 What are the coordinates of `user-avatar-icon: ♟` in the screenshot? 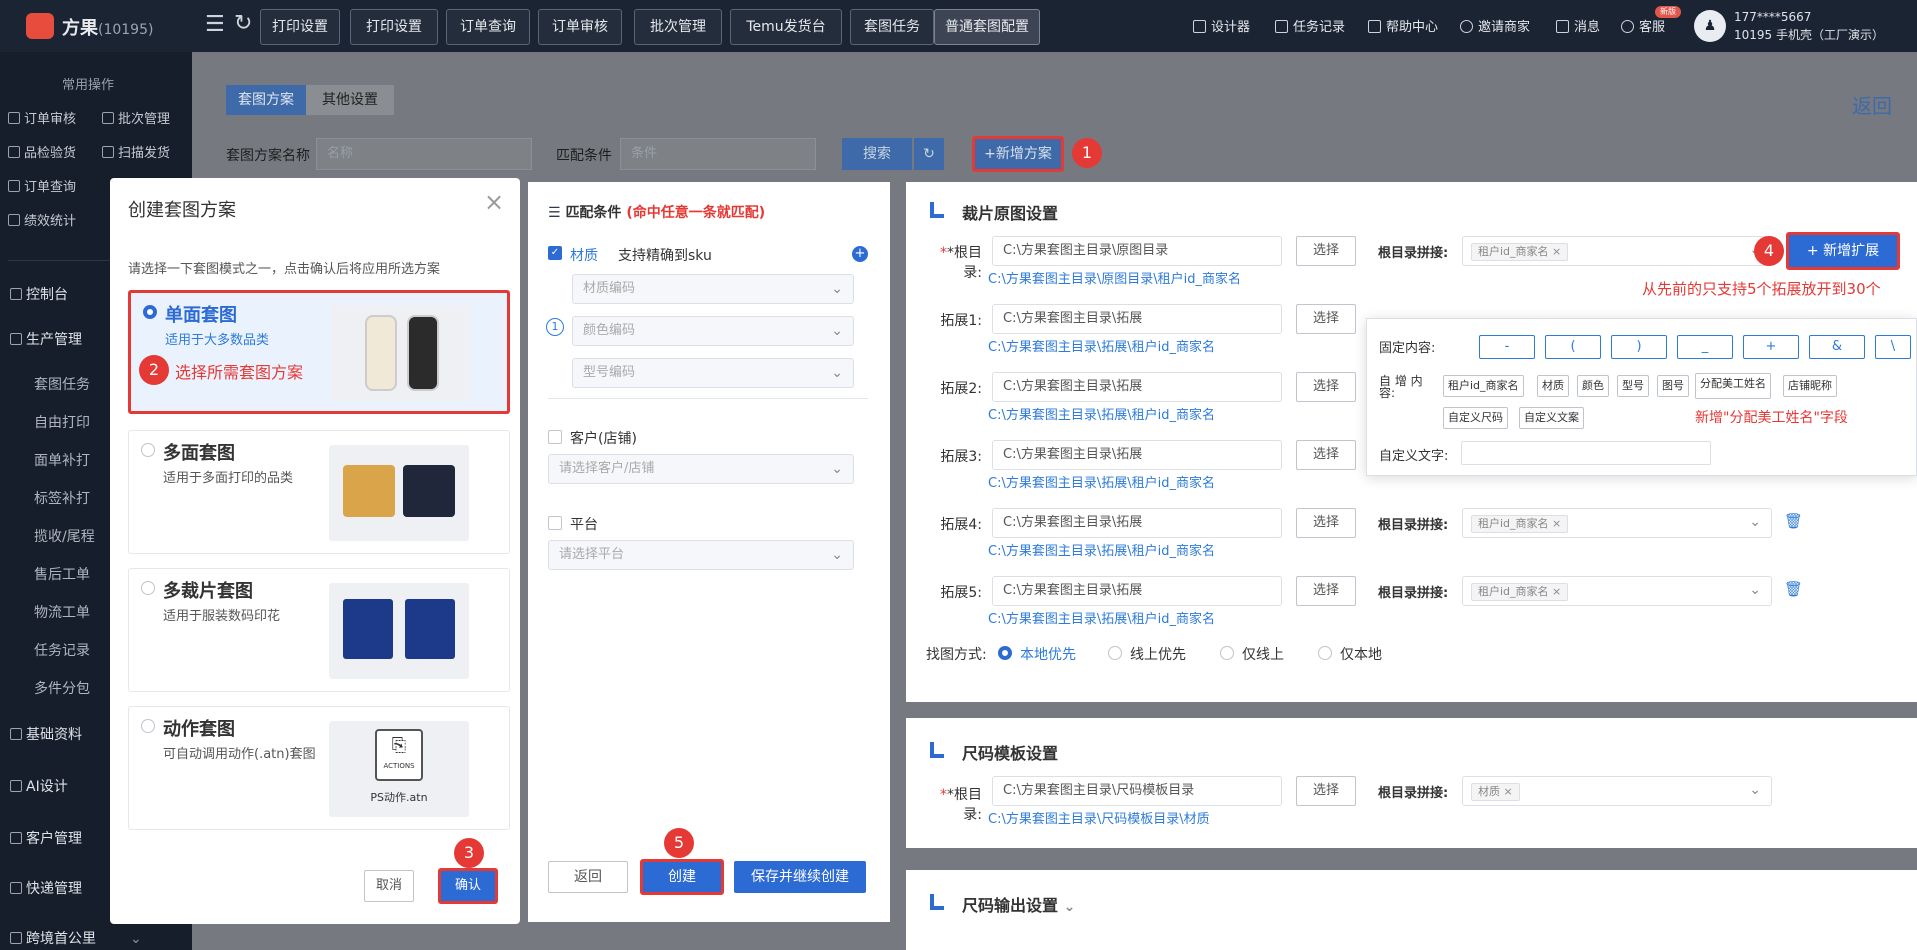 It's located at (1710, 26).